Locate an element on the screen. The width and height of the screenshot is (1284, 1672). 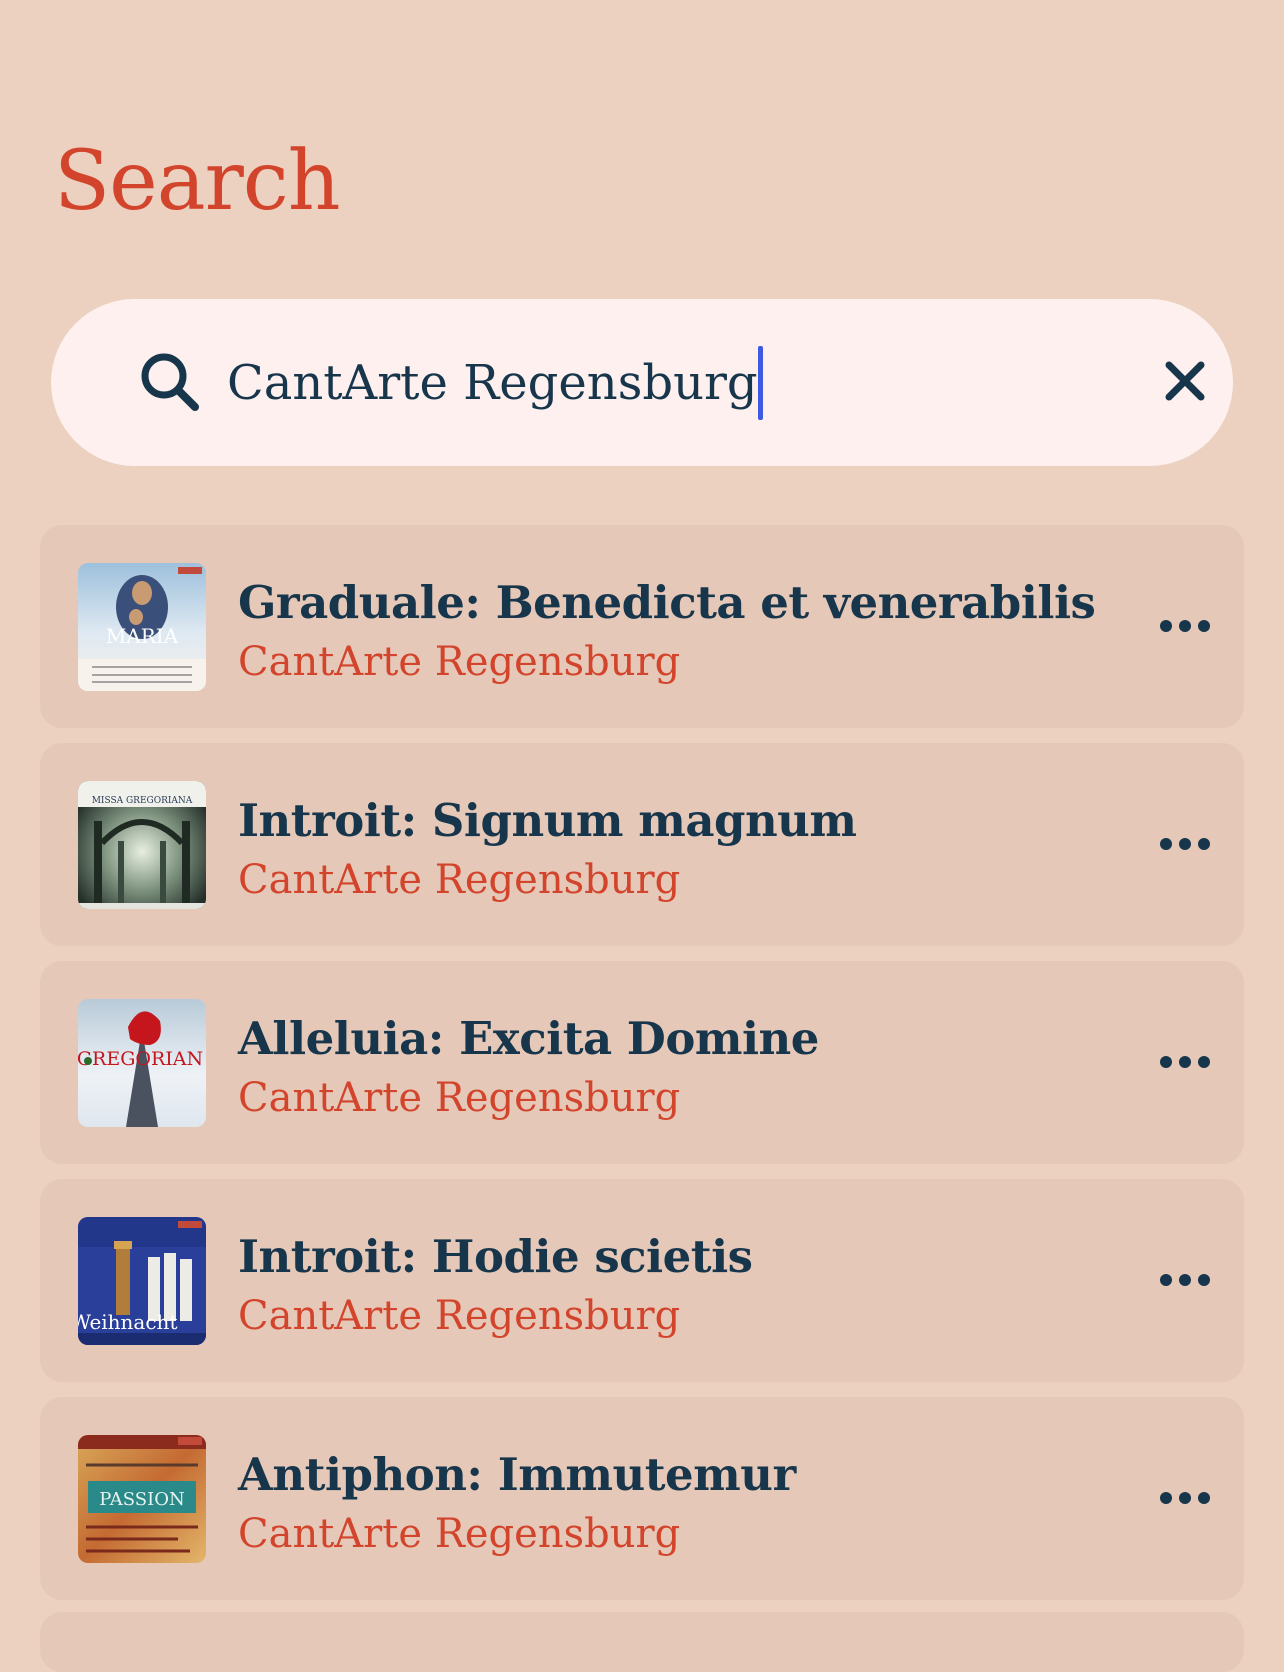
text-caret is located at coordinates (760, 383).